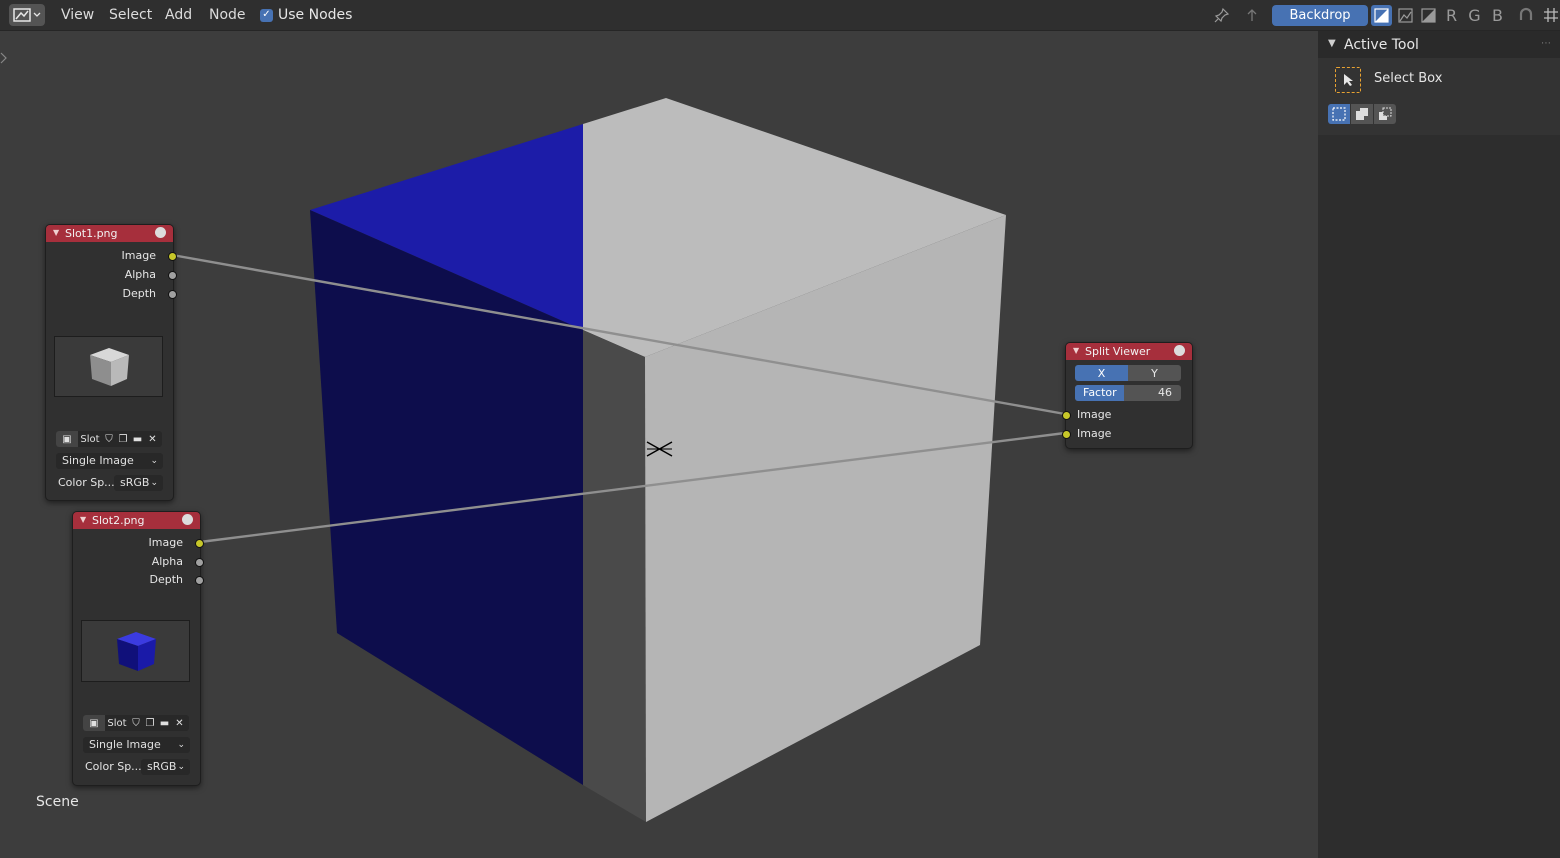 Image resolution: width=1560 pixels, height=858 pixels. What do you see at coordinates (227, 15) in the screenshot?
I see `menu-node: Node` at bounding box center [227, 15].